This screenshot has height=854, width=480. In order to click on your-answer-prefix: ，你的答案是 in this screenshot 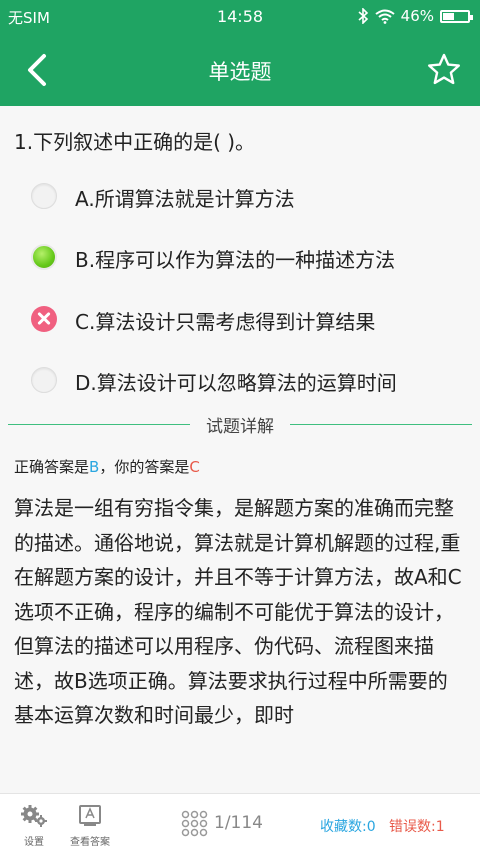, I will do `click(144, 467)`.